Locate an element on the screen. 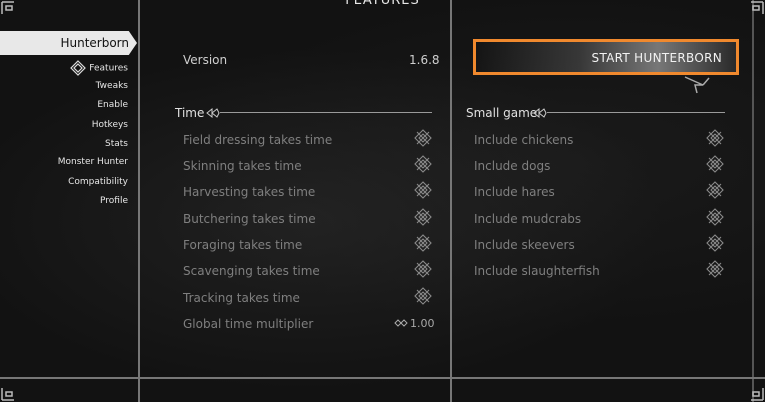 Image resolution: width=765 pixels, height=402 pixels. time-row: Skinning takes time is located at coordinates (242, 166).